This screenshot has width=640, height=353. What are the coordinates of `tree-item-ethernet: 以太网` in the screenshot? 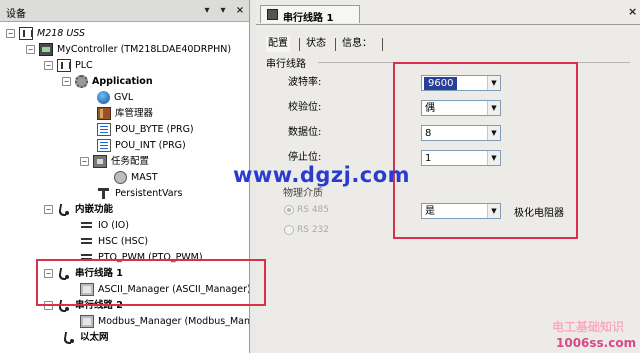 It's located at (85, 338).